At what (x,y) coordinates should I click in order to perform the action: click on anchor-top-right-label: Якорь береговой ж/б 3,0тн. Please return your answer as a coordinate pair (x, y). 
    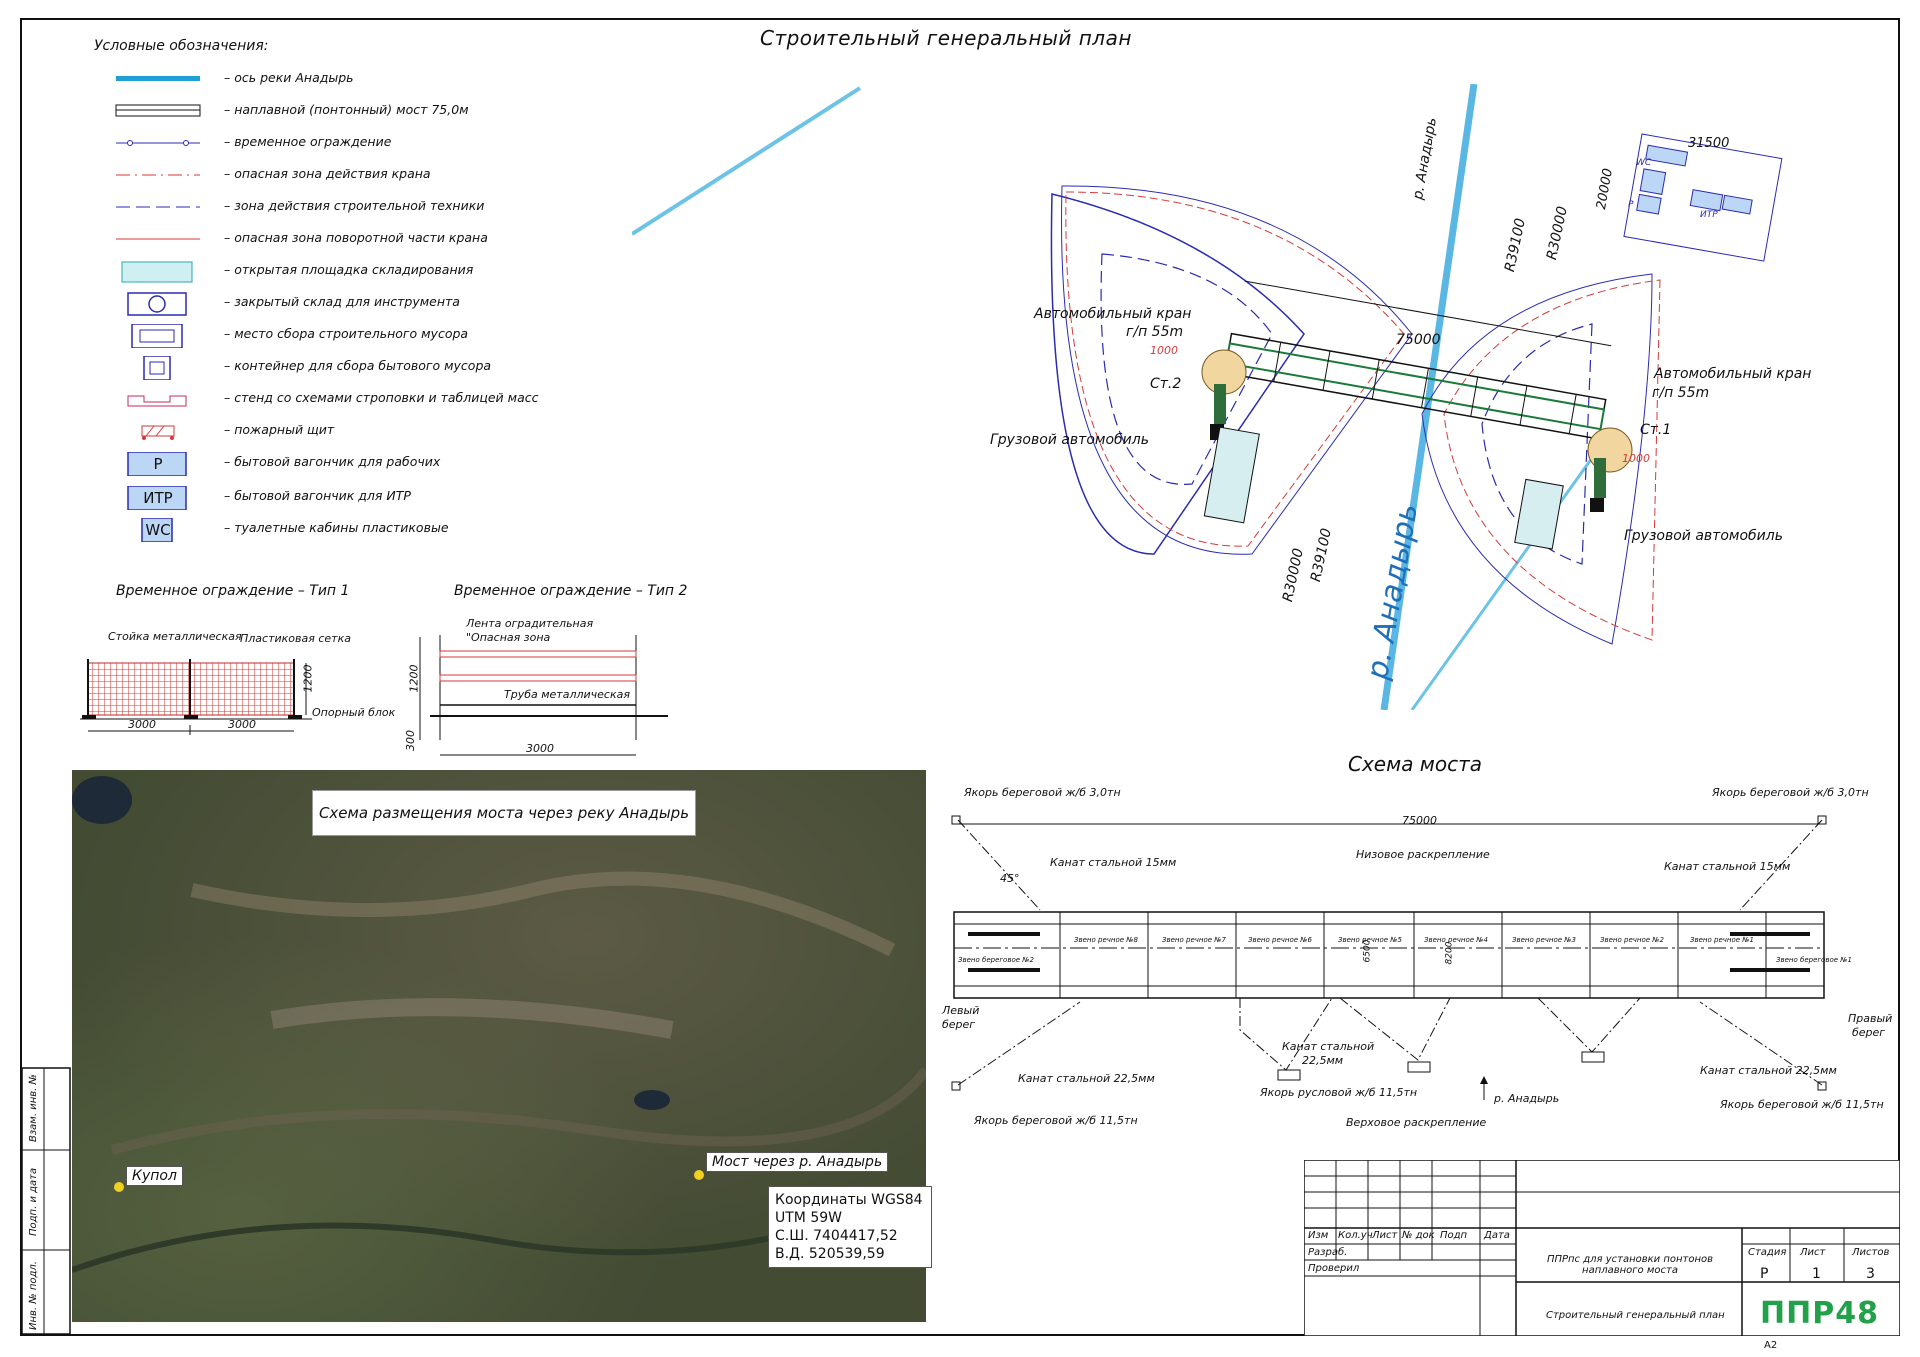
    Looking at the image, I should click on (1790, 792).